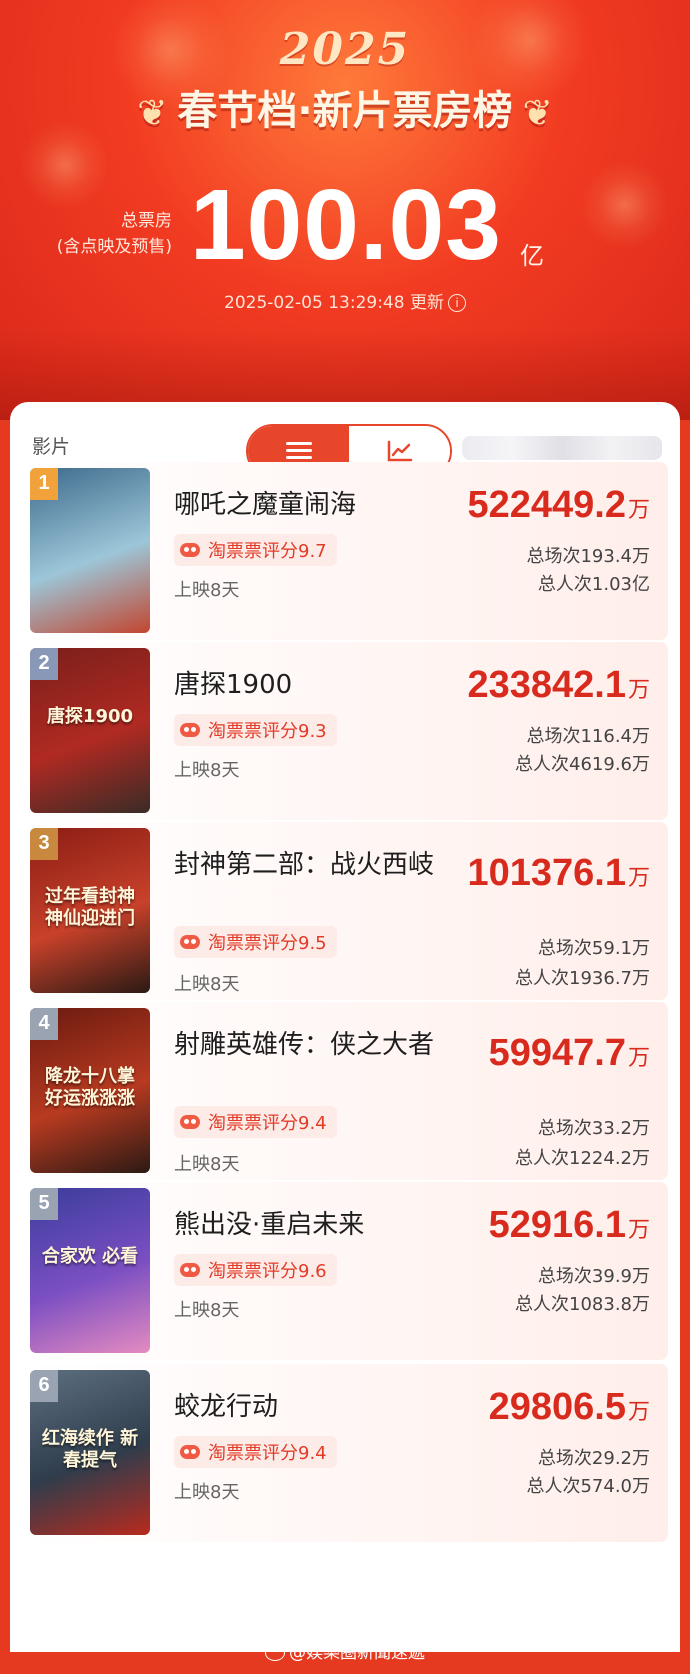  I want to click on box-office-gross: 101376.1万, so click(558, 873).